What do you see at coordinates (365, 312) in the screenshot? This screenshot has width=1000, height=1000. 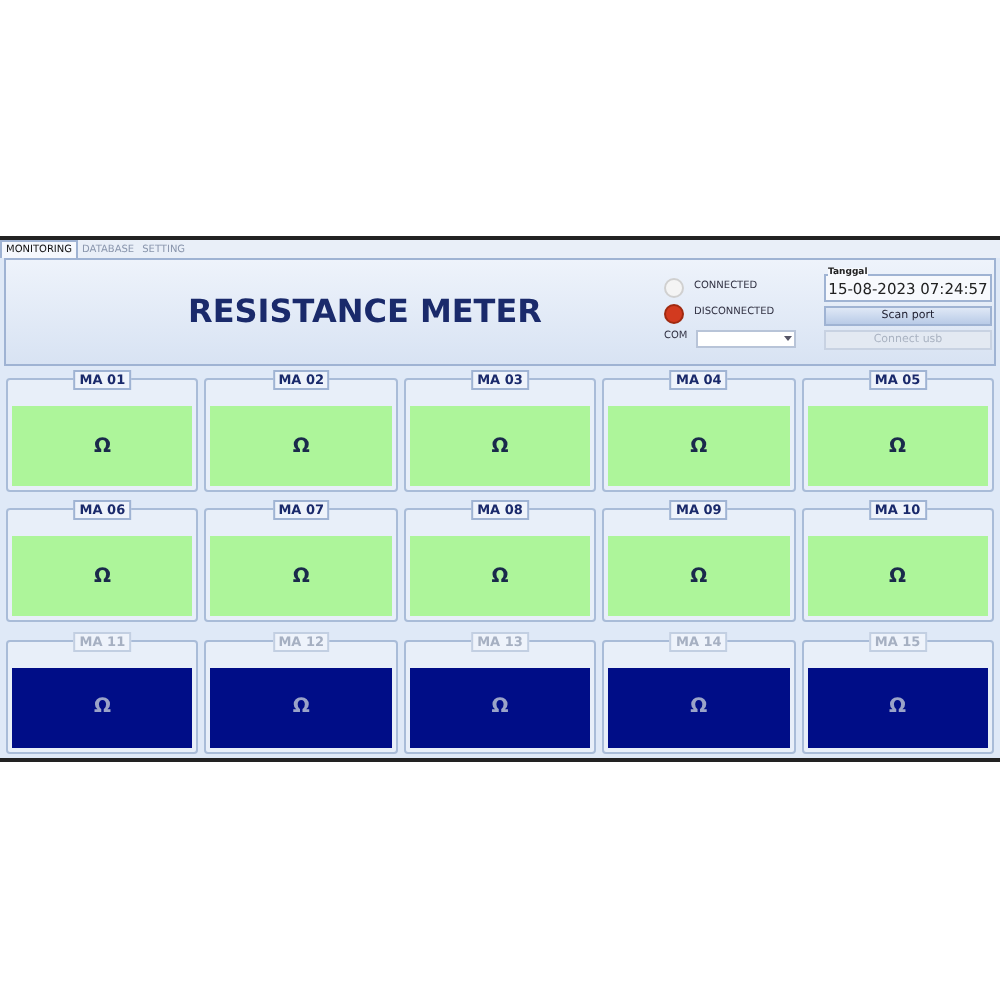 I see `app-title: RESISTANCE METER` at bounding box center [365, 312].